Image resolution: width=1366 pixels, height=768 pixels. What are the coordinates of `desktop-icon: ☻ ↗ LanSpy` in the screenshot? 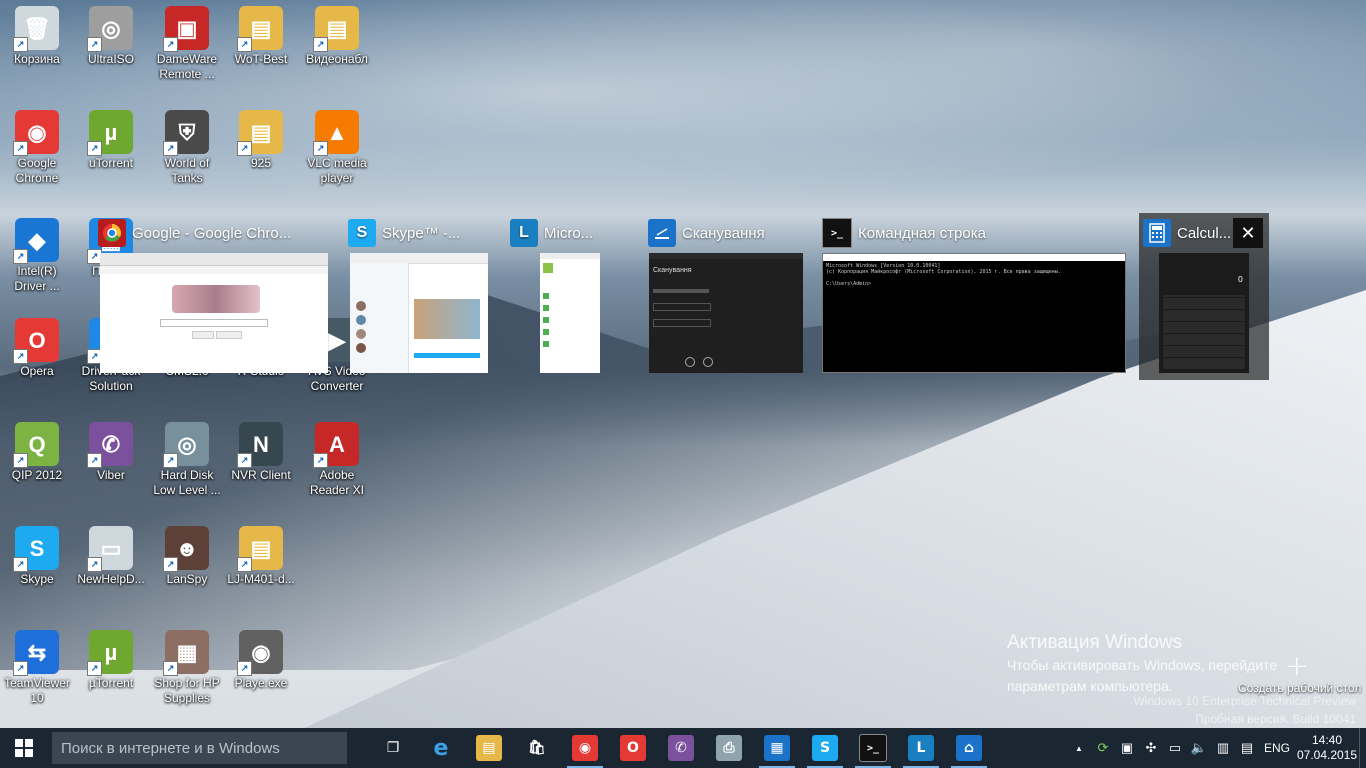 It's located at (187, 556).